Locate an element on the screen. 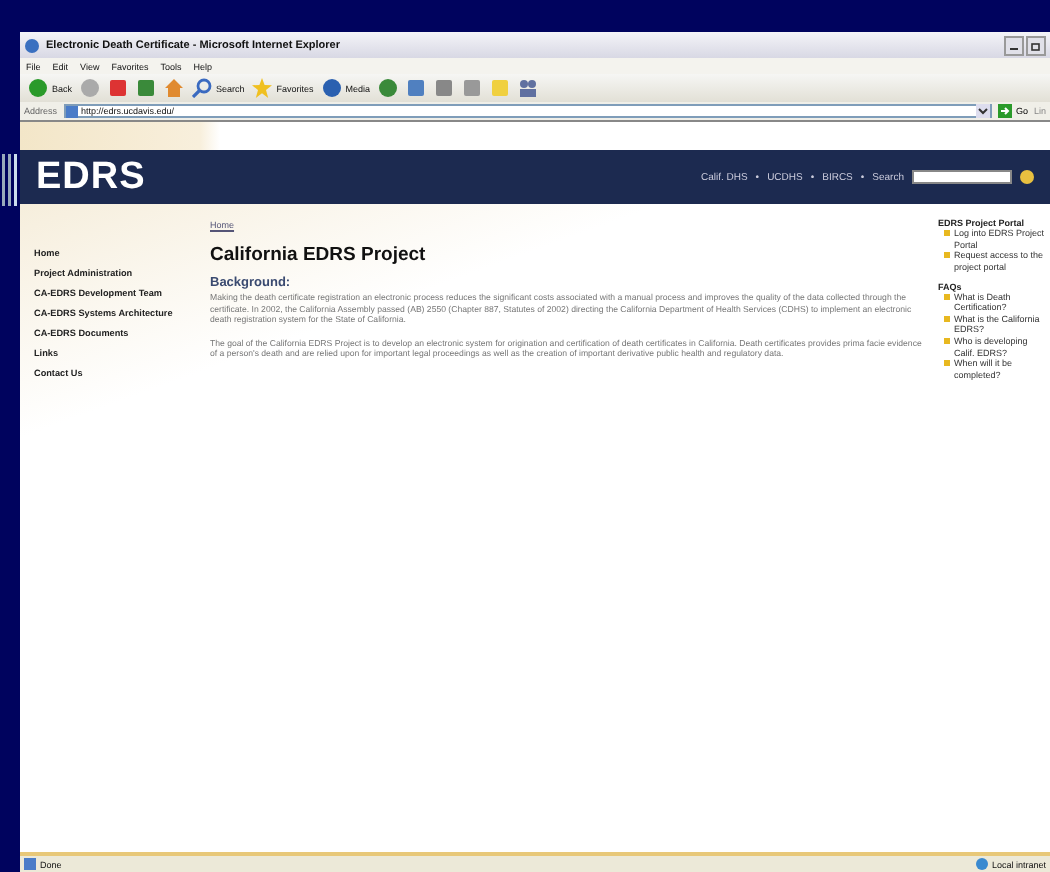 The height and width of the screenshot is (872, 1050). people-icon is located at coordinates (528, 88).